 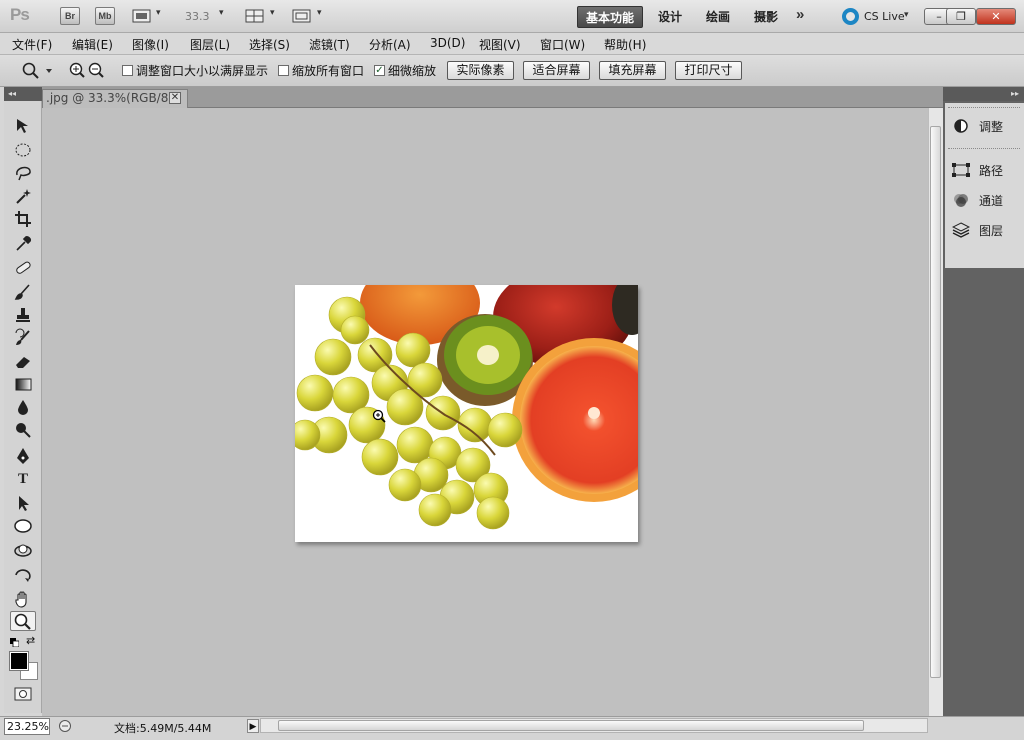 I want to click on foreground-color-swatch, so click(x=19, y=661).